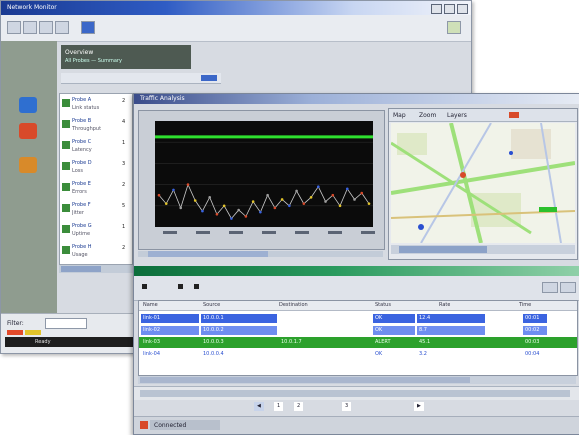 The image size is (579, 435). Describe the element at coordinates (347, 406) in the screenshot. I see `page-3-button: 3` at that location.